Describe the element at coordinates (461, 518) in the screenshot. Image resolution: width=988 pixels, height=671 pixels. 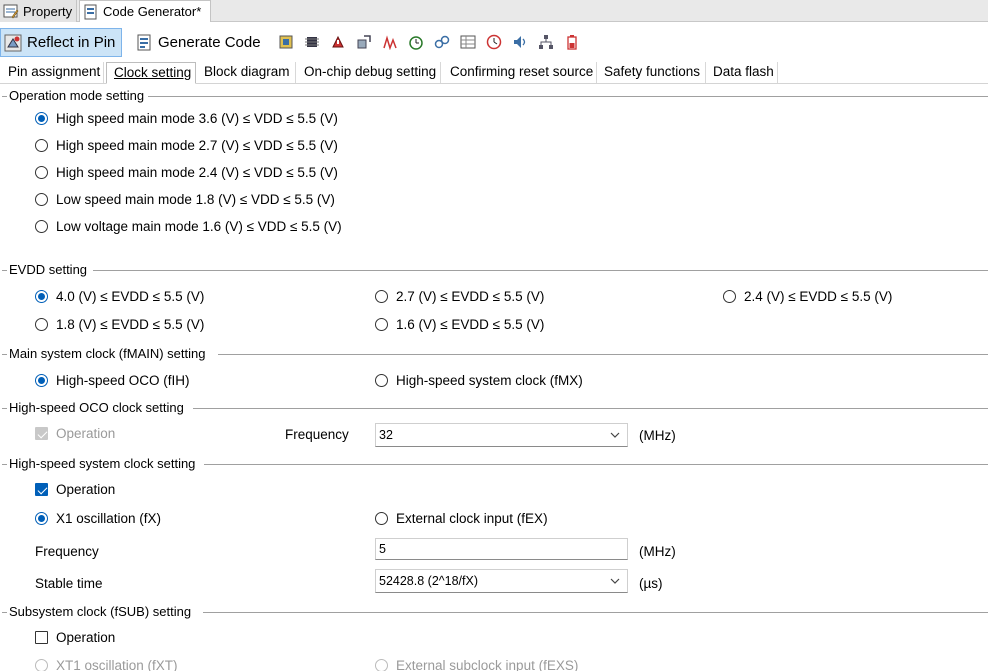
I see `radio-external-clock-input: External clock input (fEX)` at that location.